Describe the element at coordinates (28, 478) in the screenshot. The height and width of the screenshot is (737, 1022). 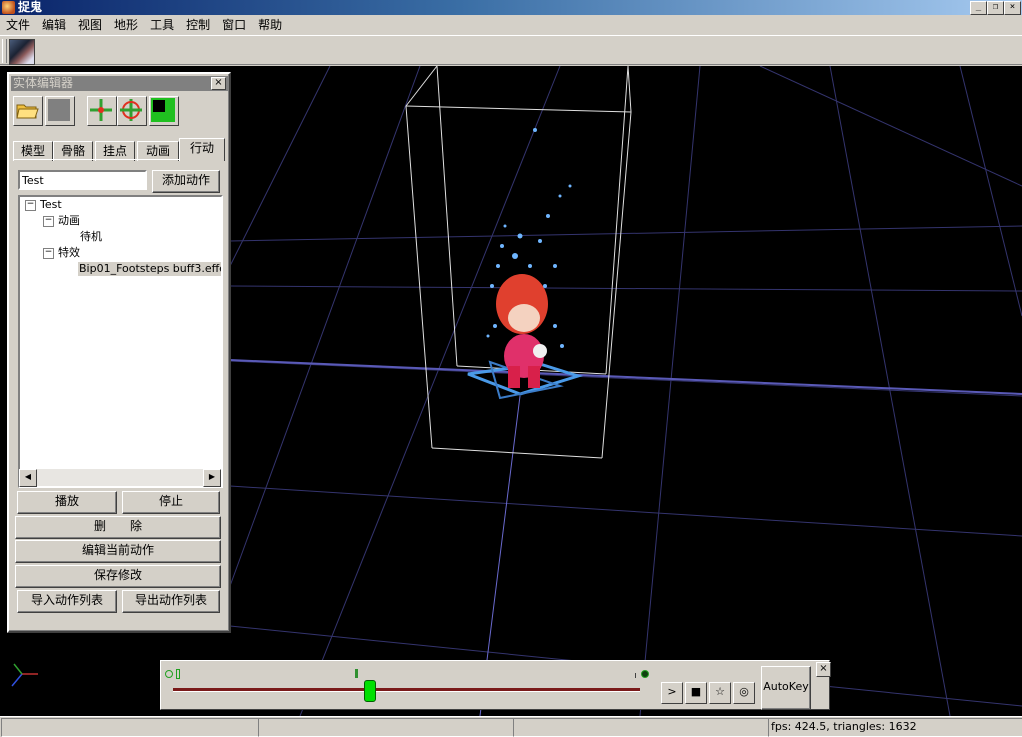
I see `scroll-left-arrow-icon: ◀` at that location.